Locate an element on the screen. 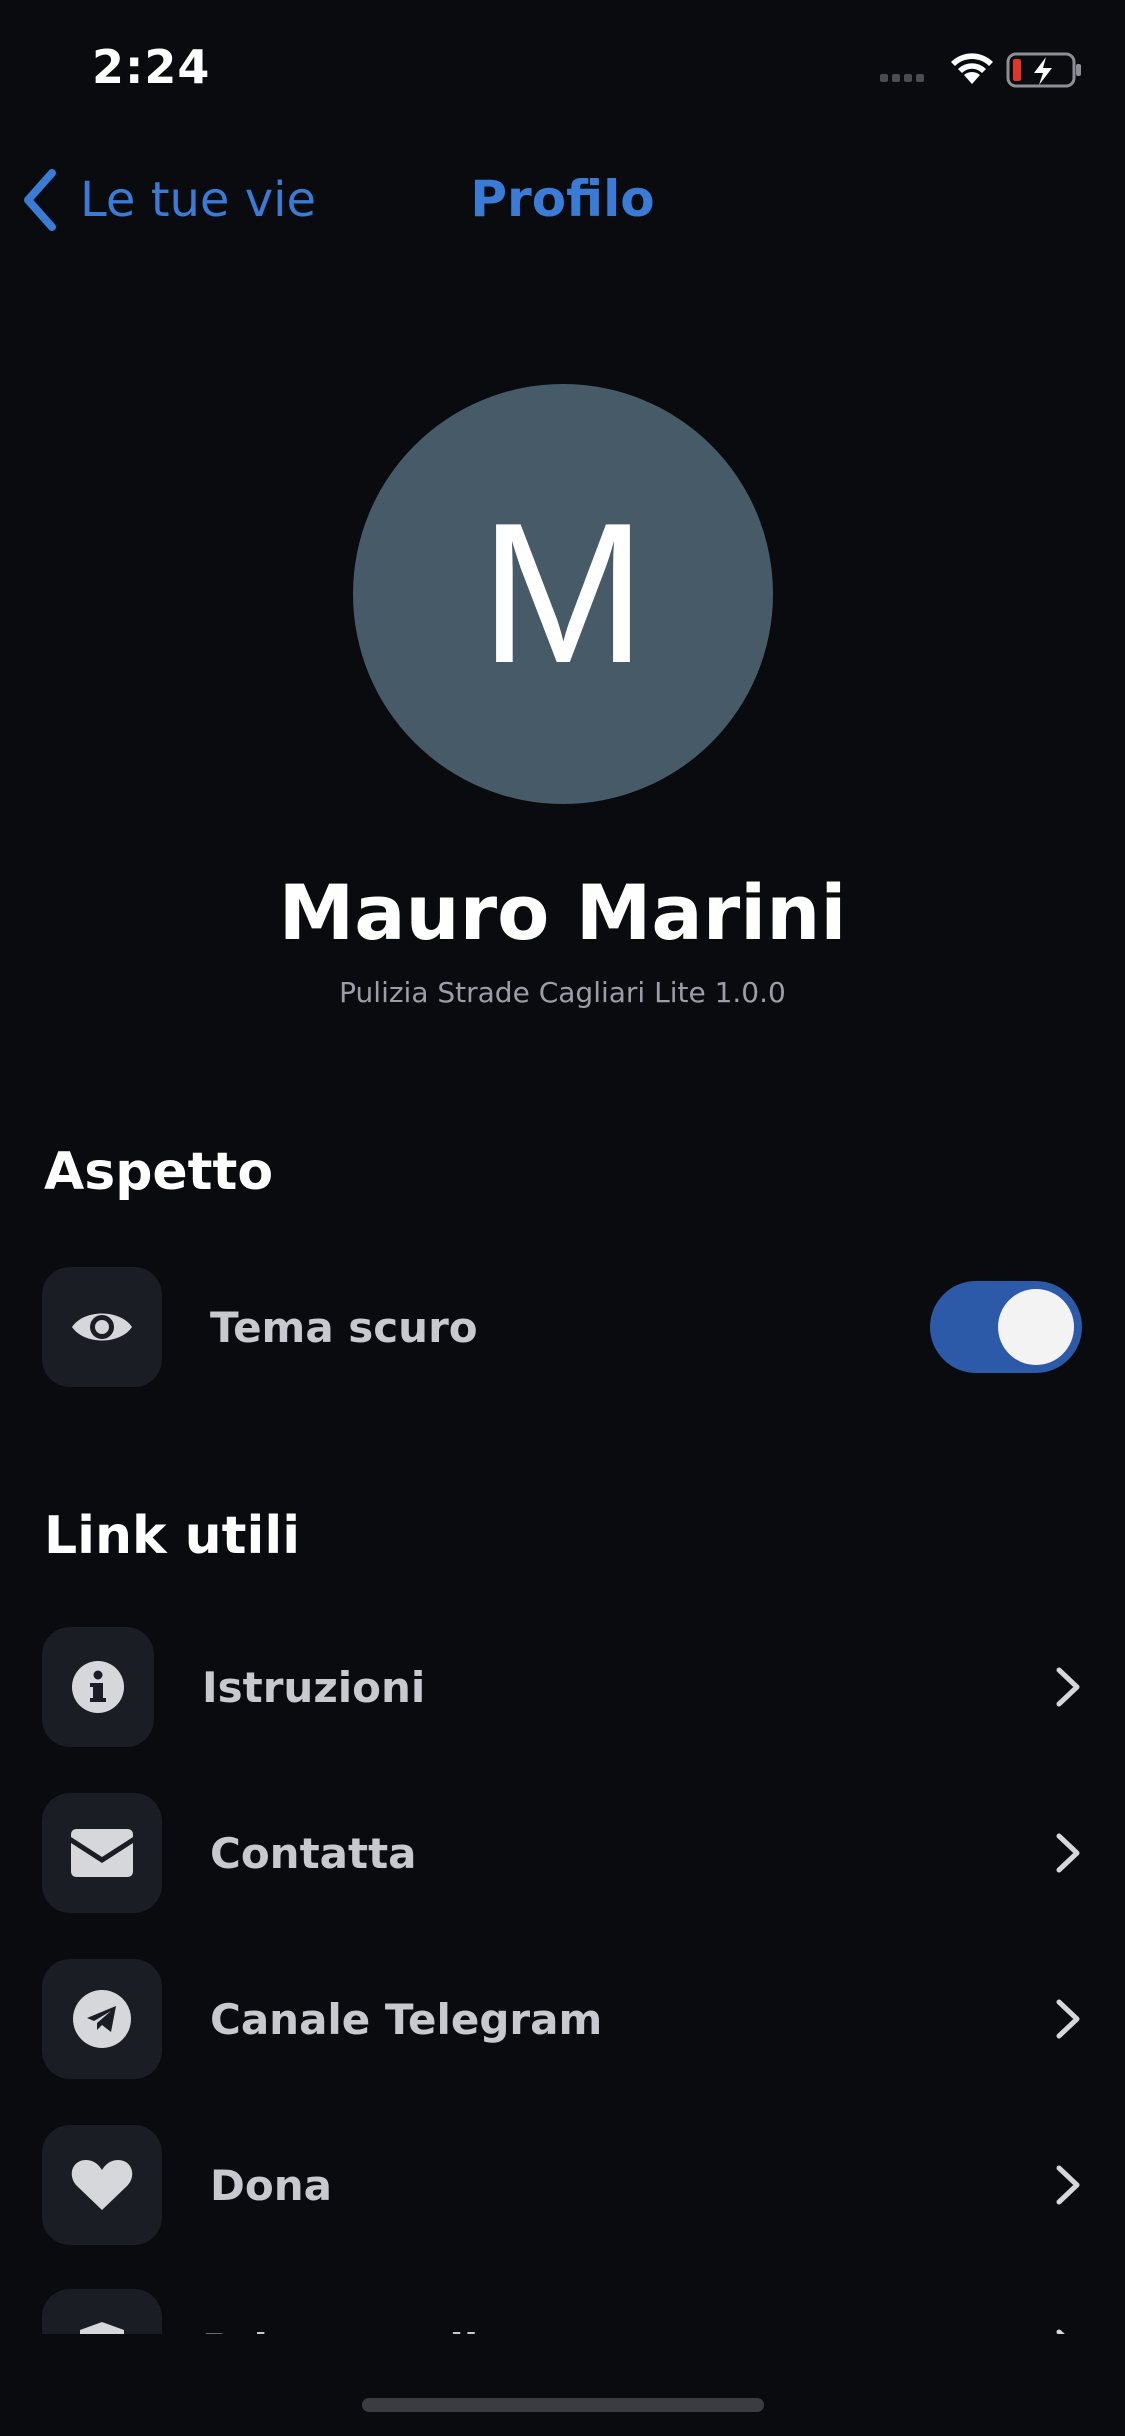  home-indicator is located at coordinates (563, 2405).